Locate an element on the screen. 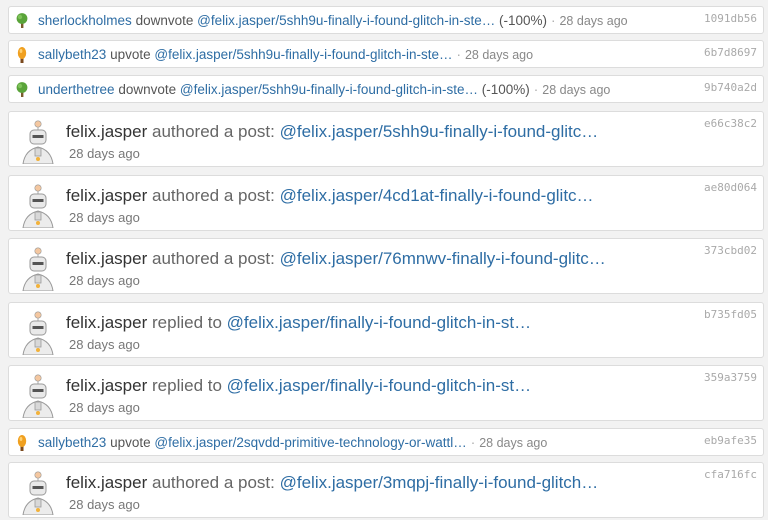 The image size is (768, 520). transaction-hash: b735fd05 is located at coordinates (730, 314).